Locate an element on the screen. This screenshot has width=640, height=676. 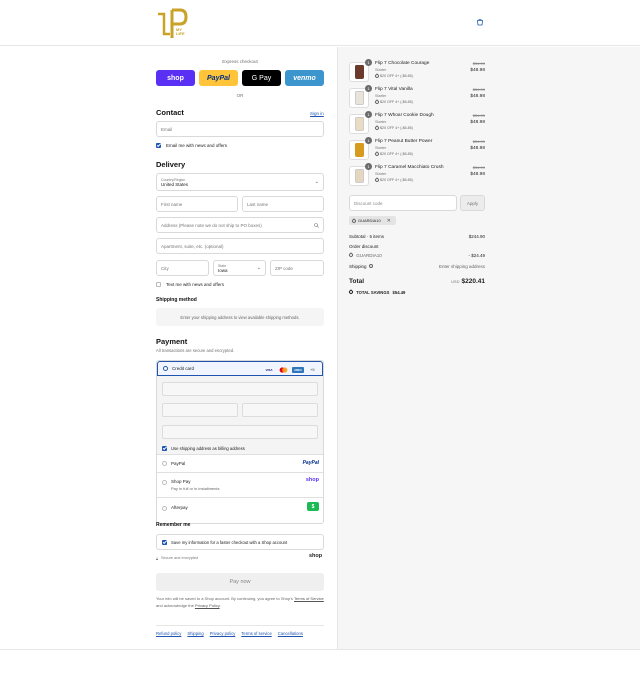
city-field: City is located at coordinates (182, 268).